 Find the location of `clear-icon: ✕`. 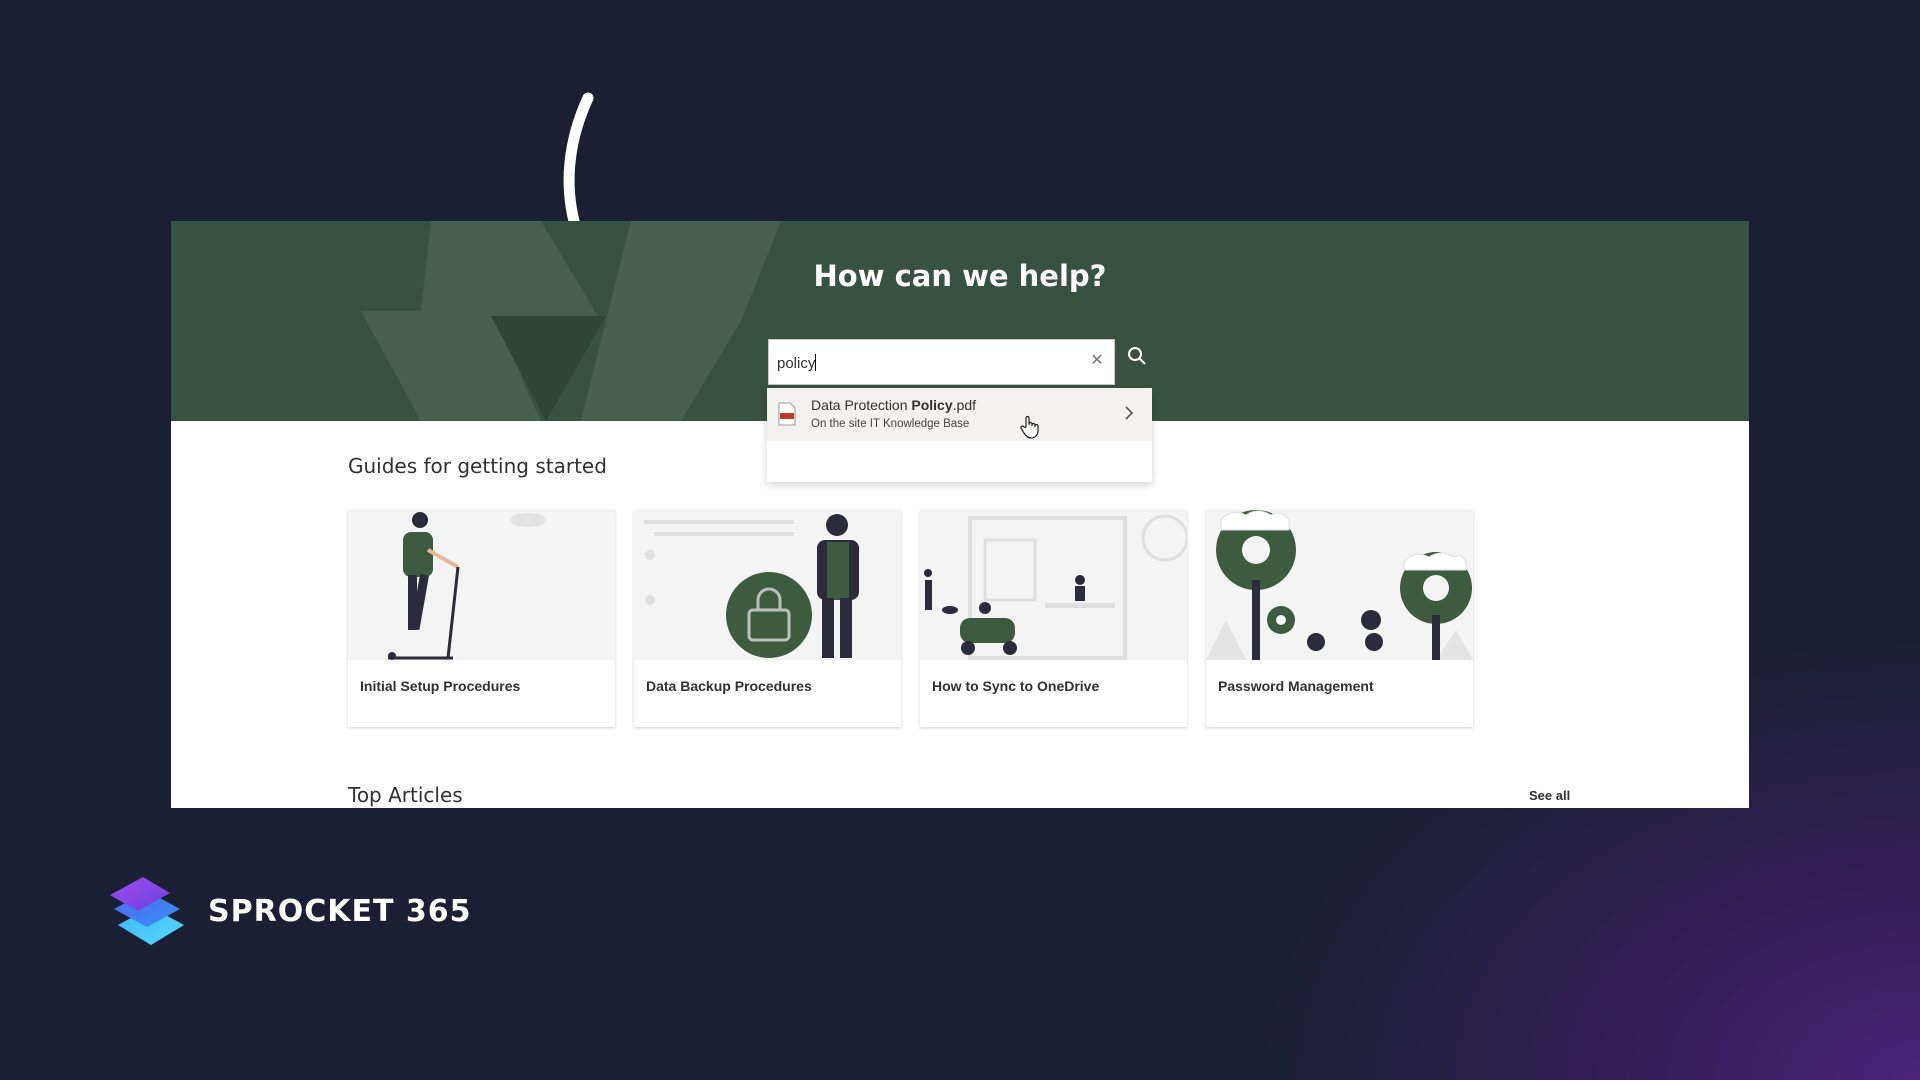

clear-icon: ✕ is located at coordinates (1097, 361).